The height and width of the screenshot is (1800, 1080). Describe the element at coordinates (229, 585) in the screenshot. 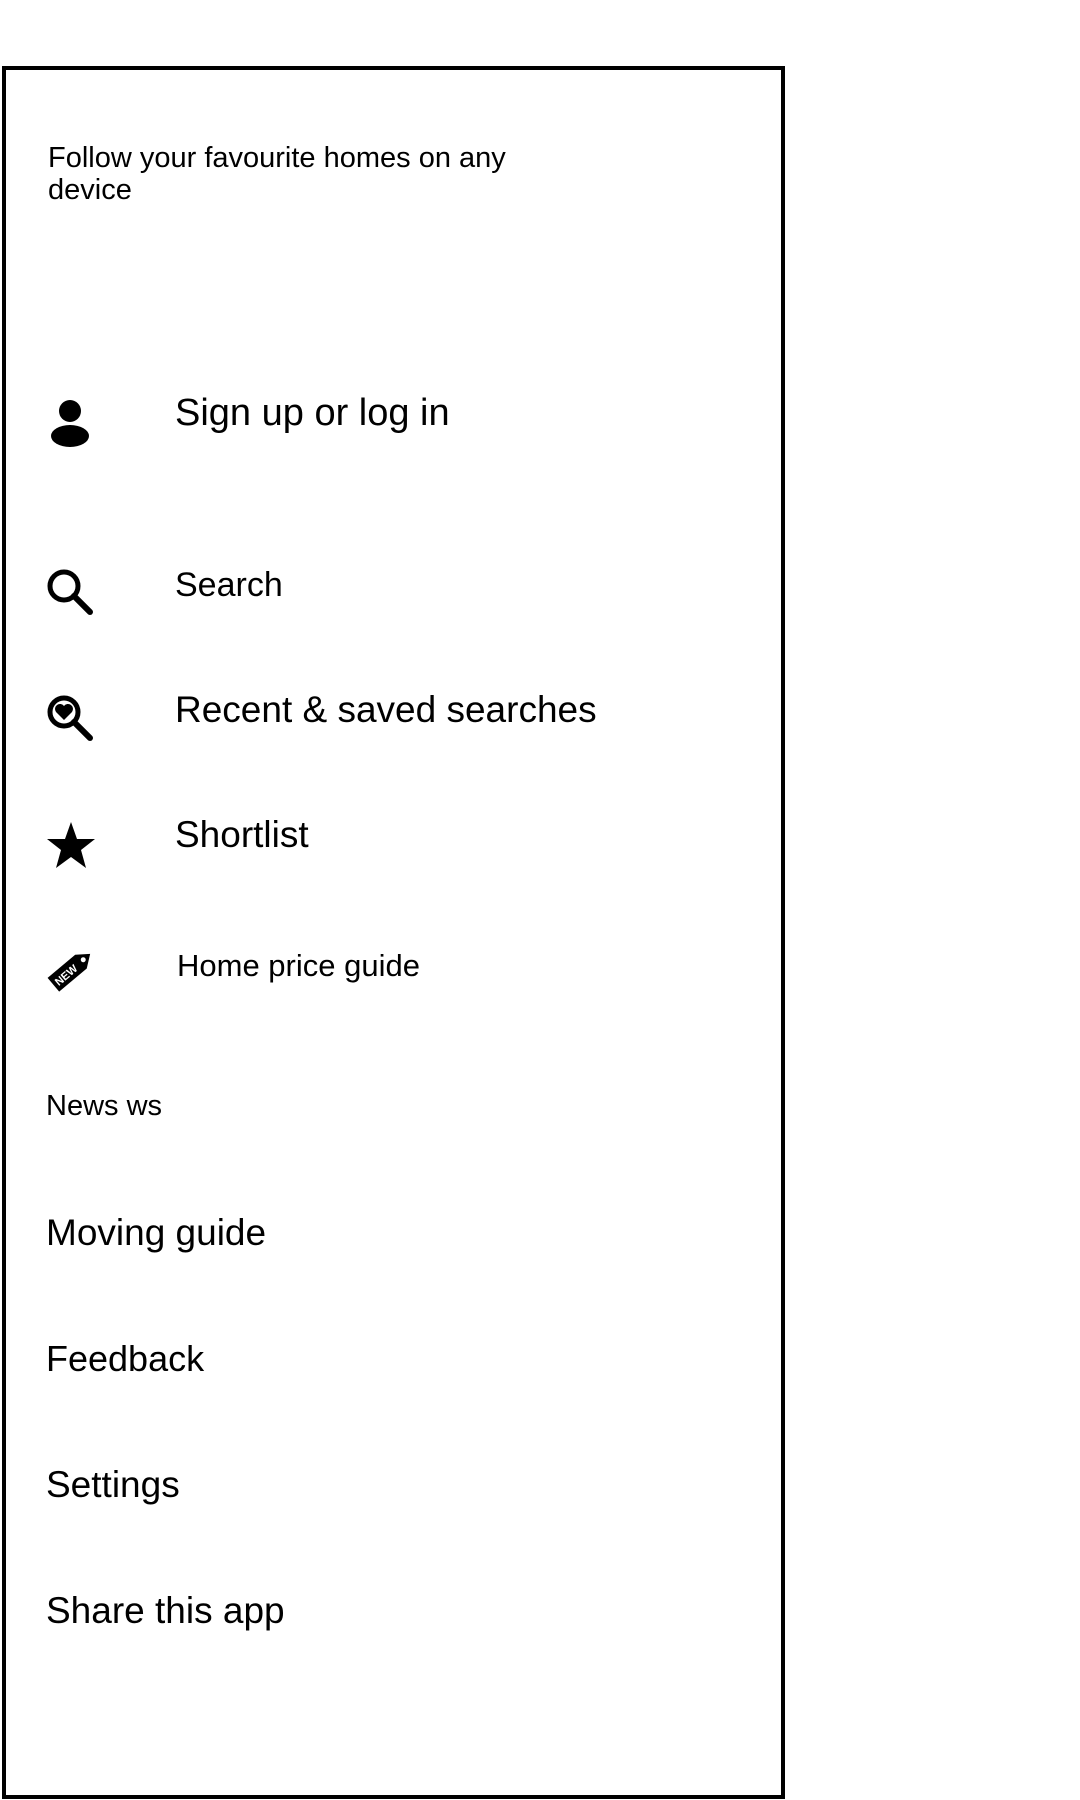

I see `search-label: Search` at that location.